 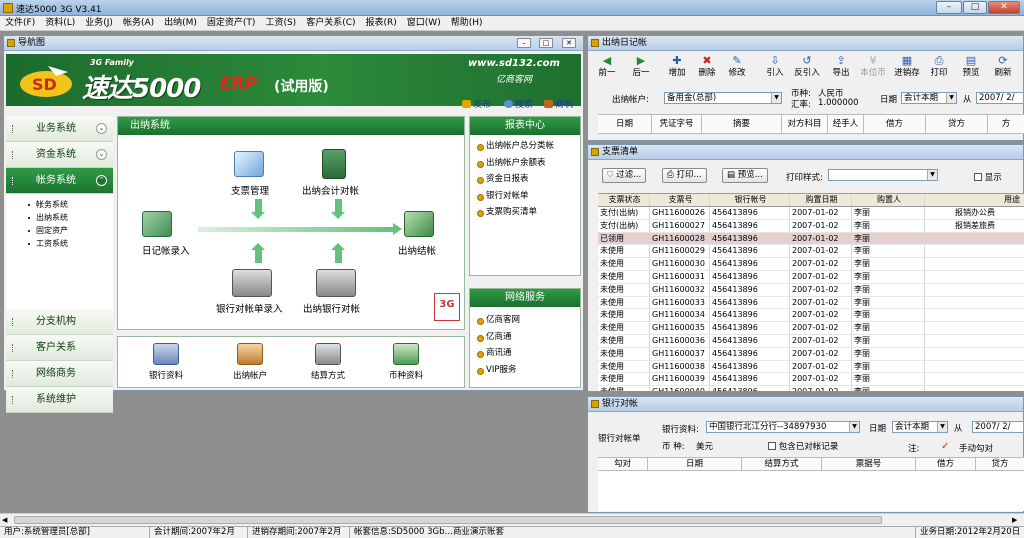 I want to click on report-link-balance: 出纳帐户余额表, so click(x=525, y=163).